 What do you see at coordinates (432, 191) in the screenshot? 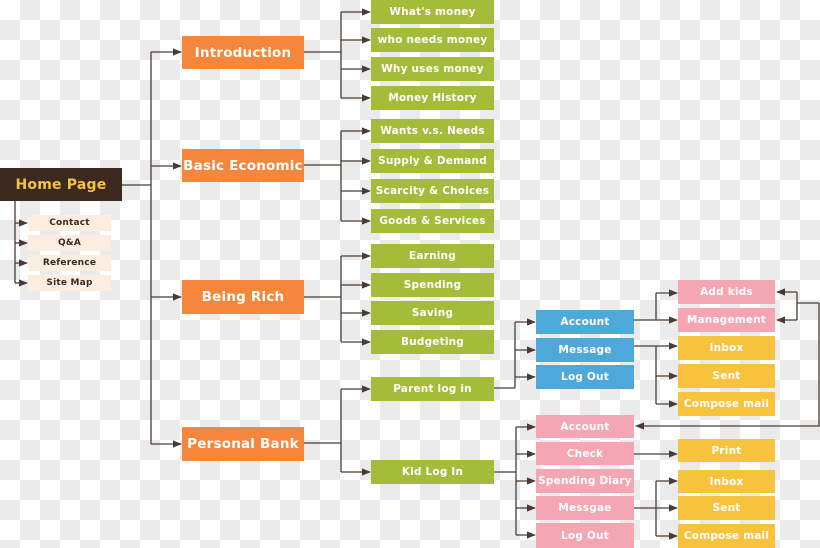
I see `topic-scarcity-choices: Scarcity & Choices` at bounding box center [432, 191].